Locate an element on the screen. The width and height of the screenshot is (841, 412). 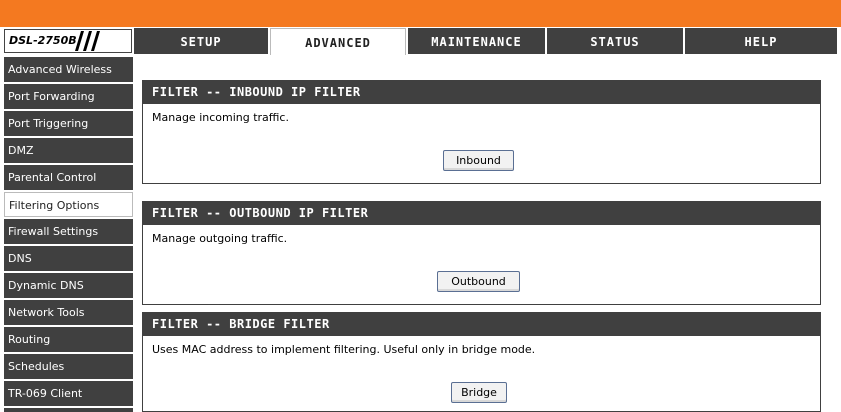
outbound-filter-title: FILTER -- OUTBOUND IP FILTER is located at coordinates (481, 213).